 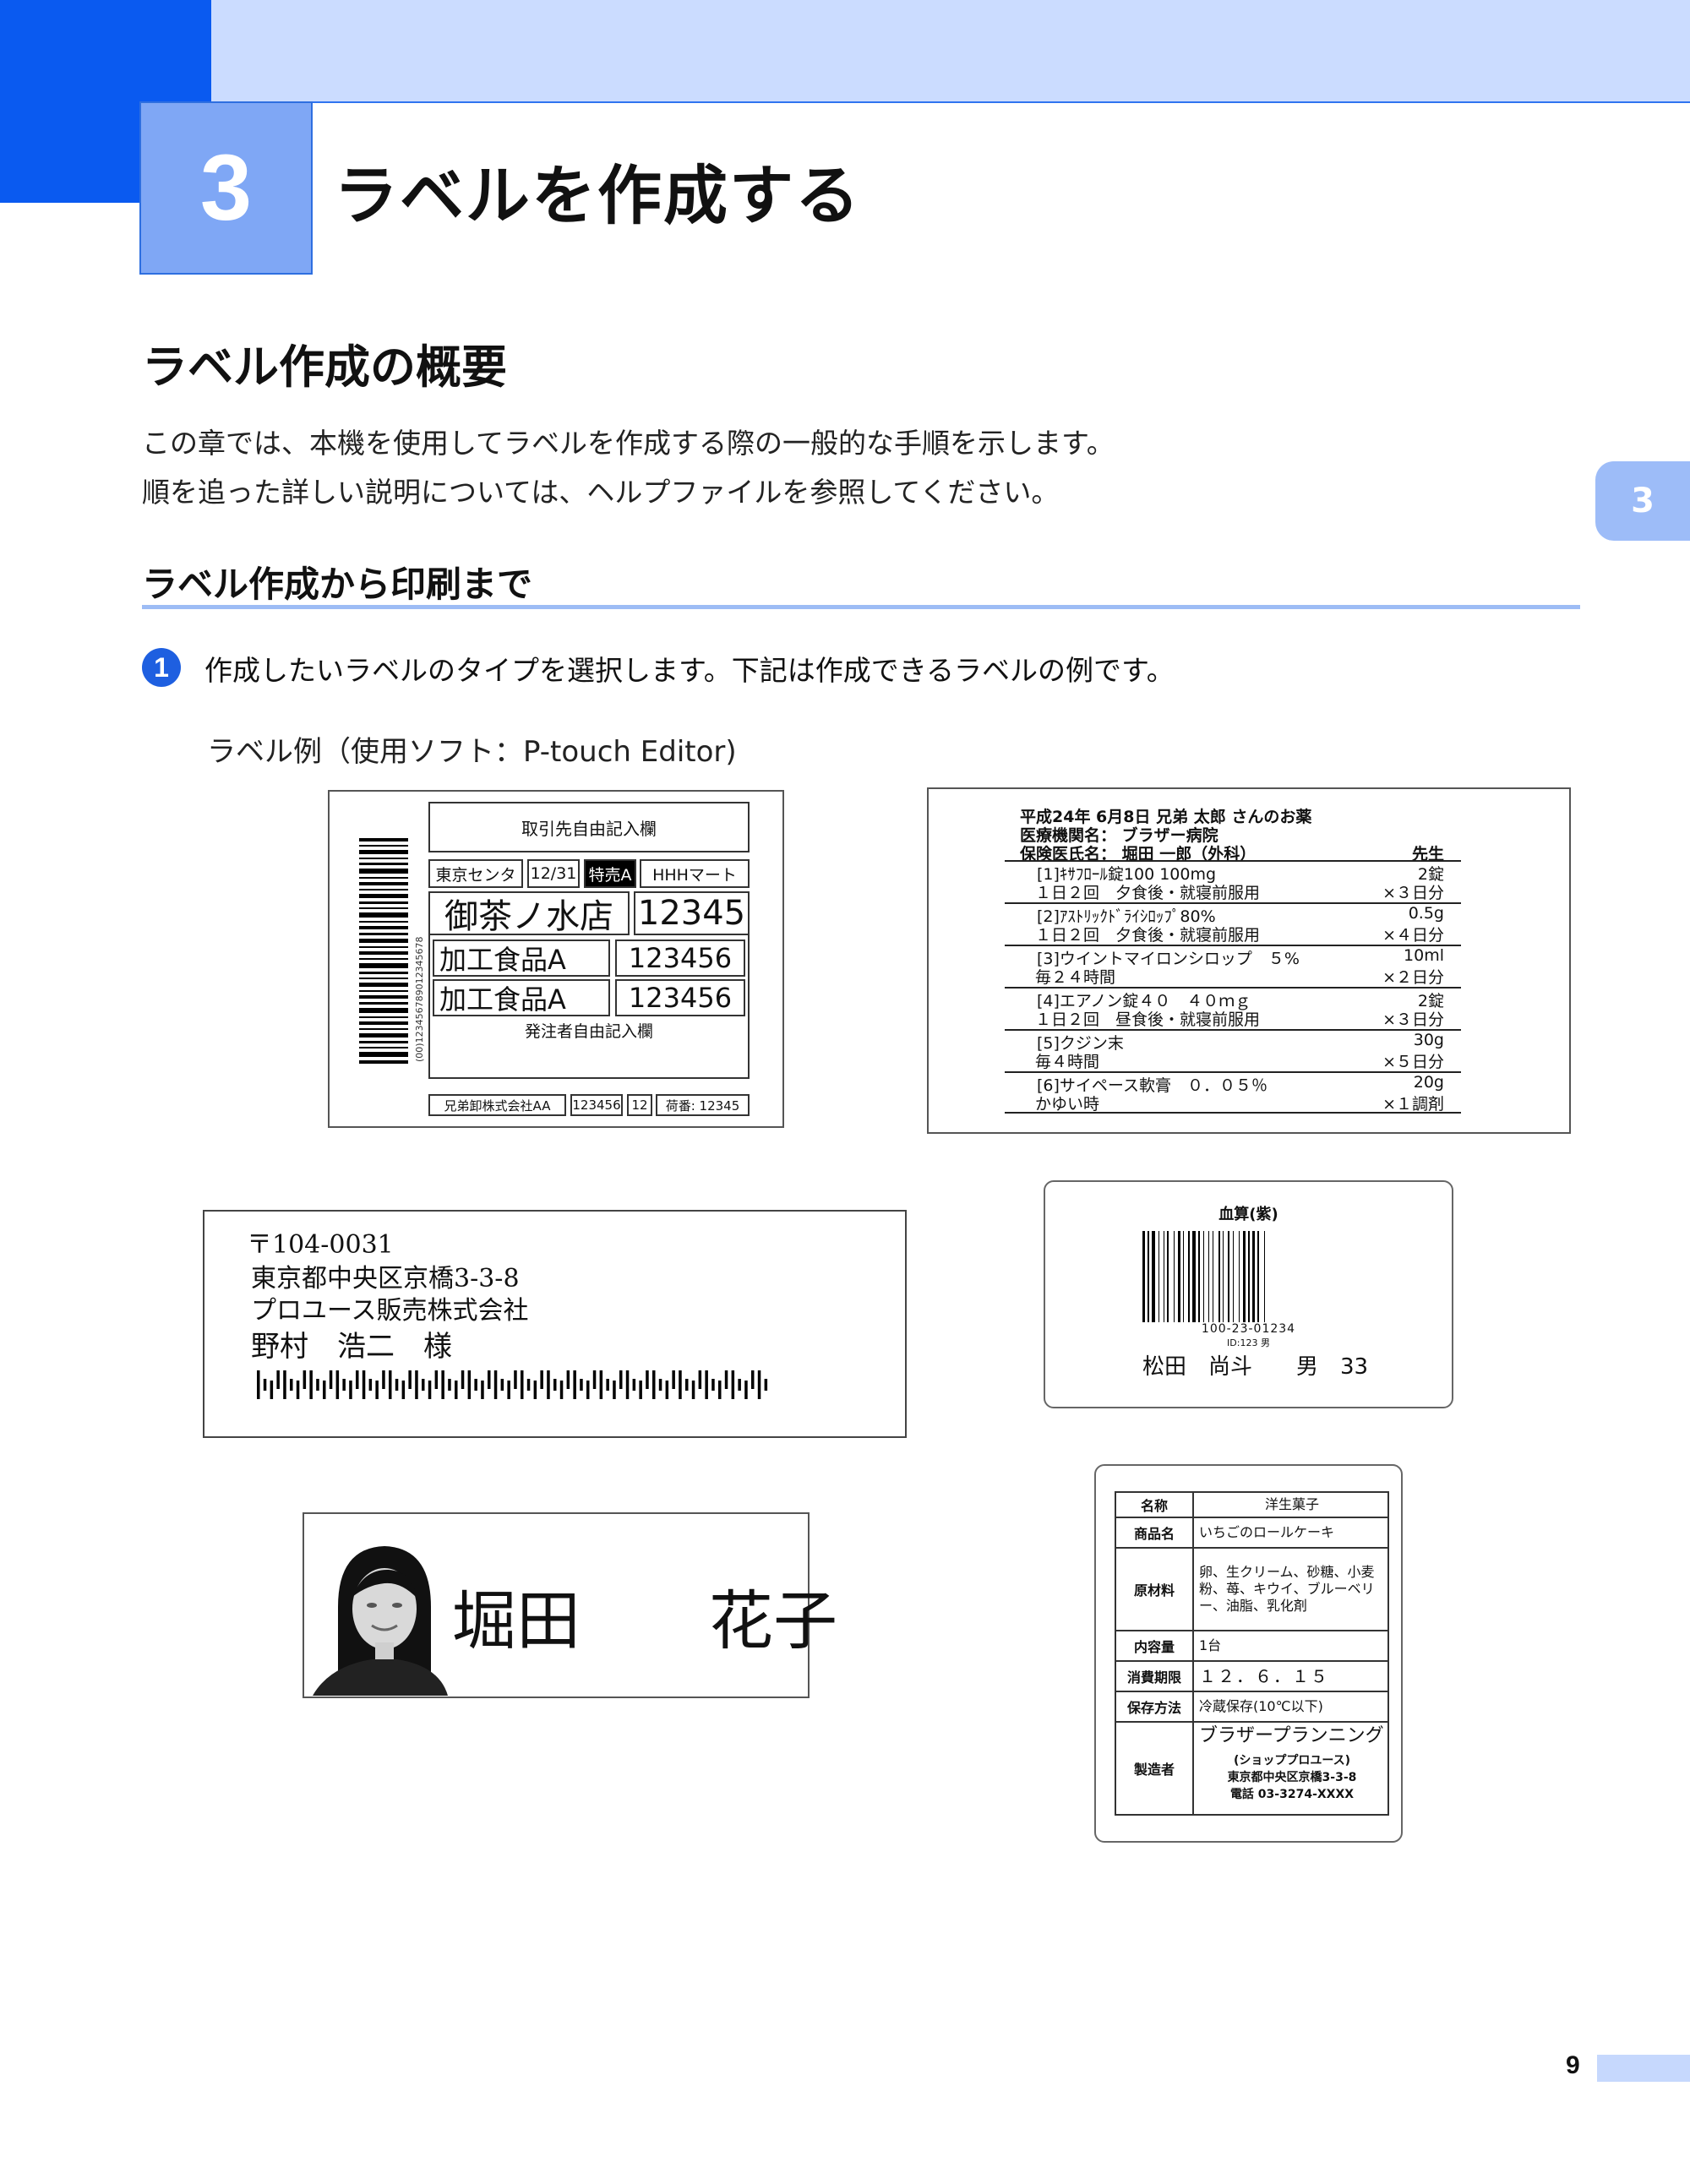 What do you see at coordinates (497, 1105) in the screenshot?
I see `shipping-bottom-company: 兄弟卸株式会社AA` at bounding box center [497, 1105].